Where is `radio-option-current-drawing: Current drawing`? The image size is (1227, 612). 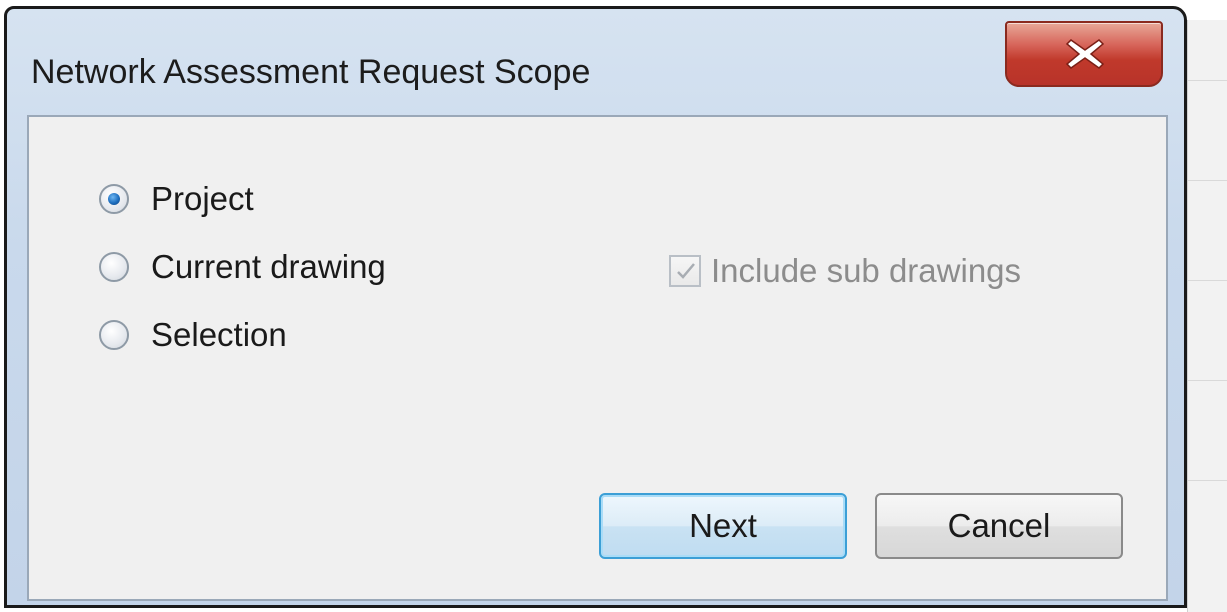
radio-option-current-drawing: Current drawing is located at coordinates (242, 267).